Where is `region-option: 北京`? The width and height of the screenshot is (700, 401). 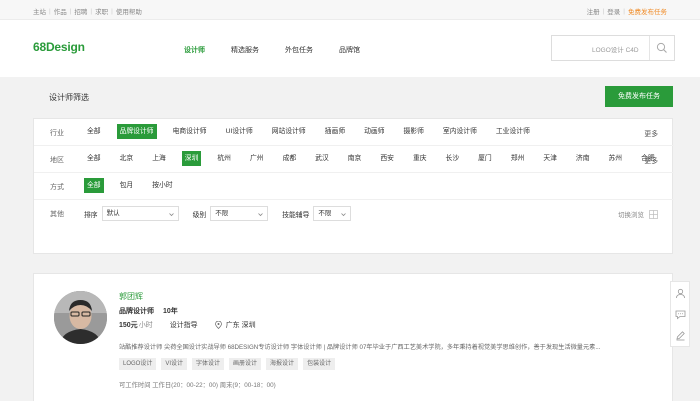 region-option: 北京 is located at coordinates (127, 158).